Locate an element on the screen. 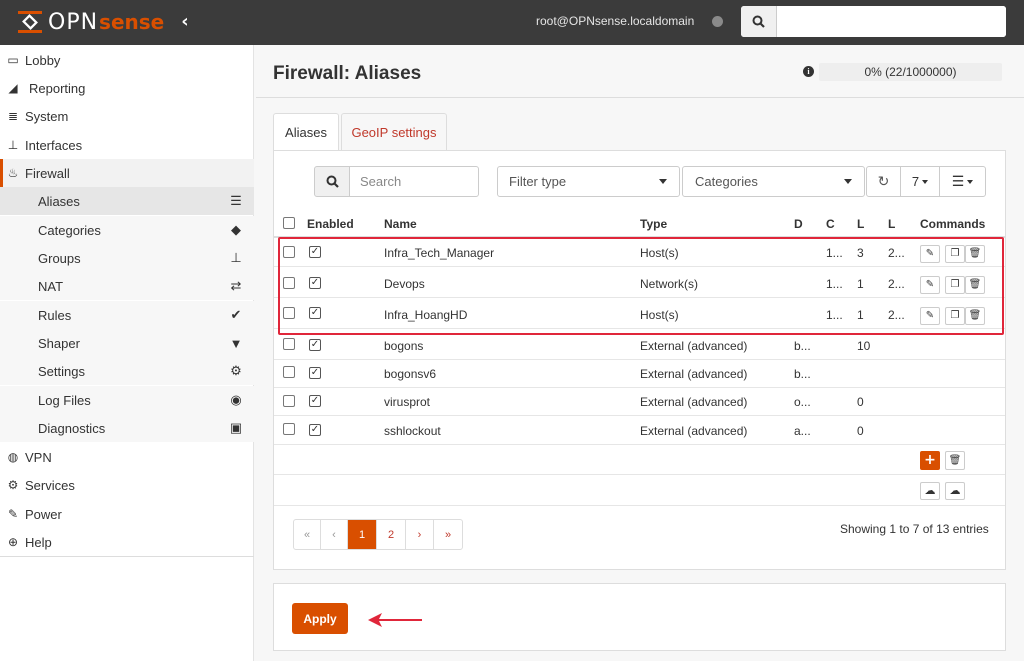 The image size is (1024, 661). tab-geoip-settings: GeoIP settings is located at coordinates (394, 132).